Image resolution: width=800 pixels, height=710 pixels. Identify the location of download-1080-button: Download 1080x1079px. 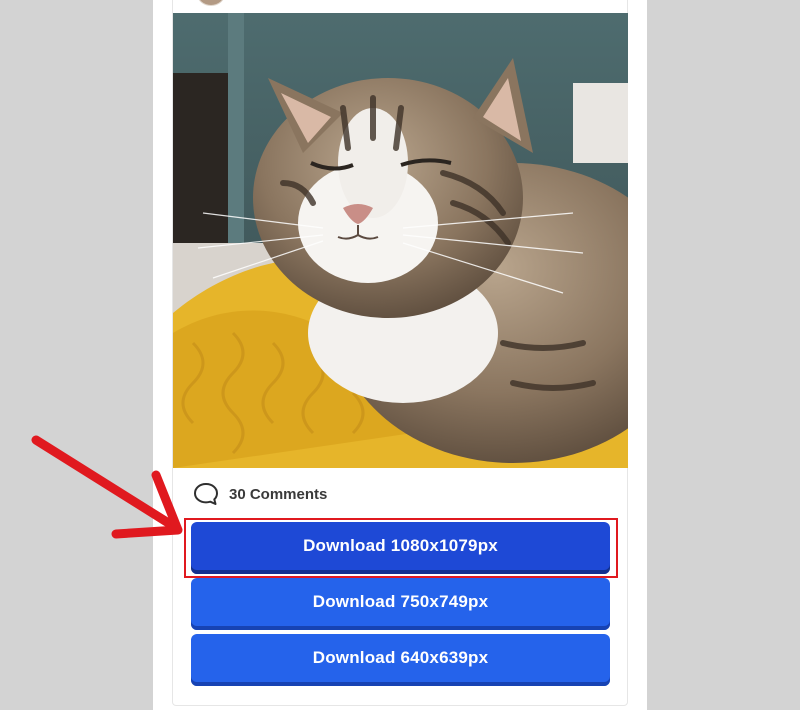
(400, 548).